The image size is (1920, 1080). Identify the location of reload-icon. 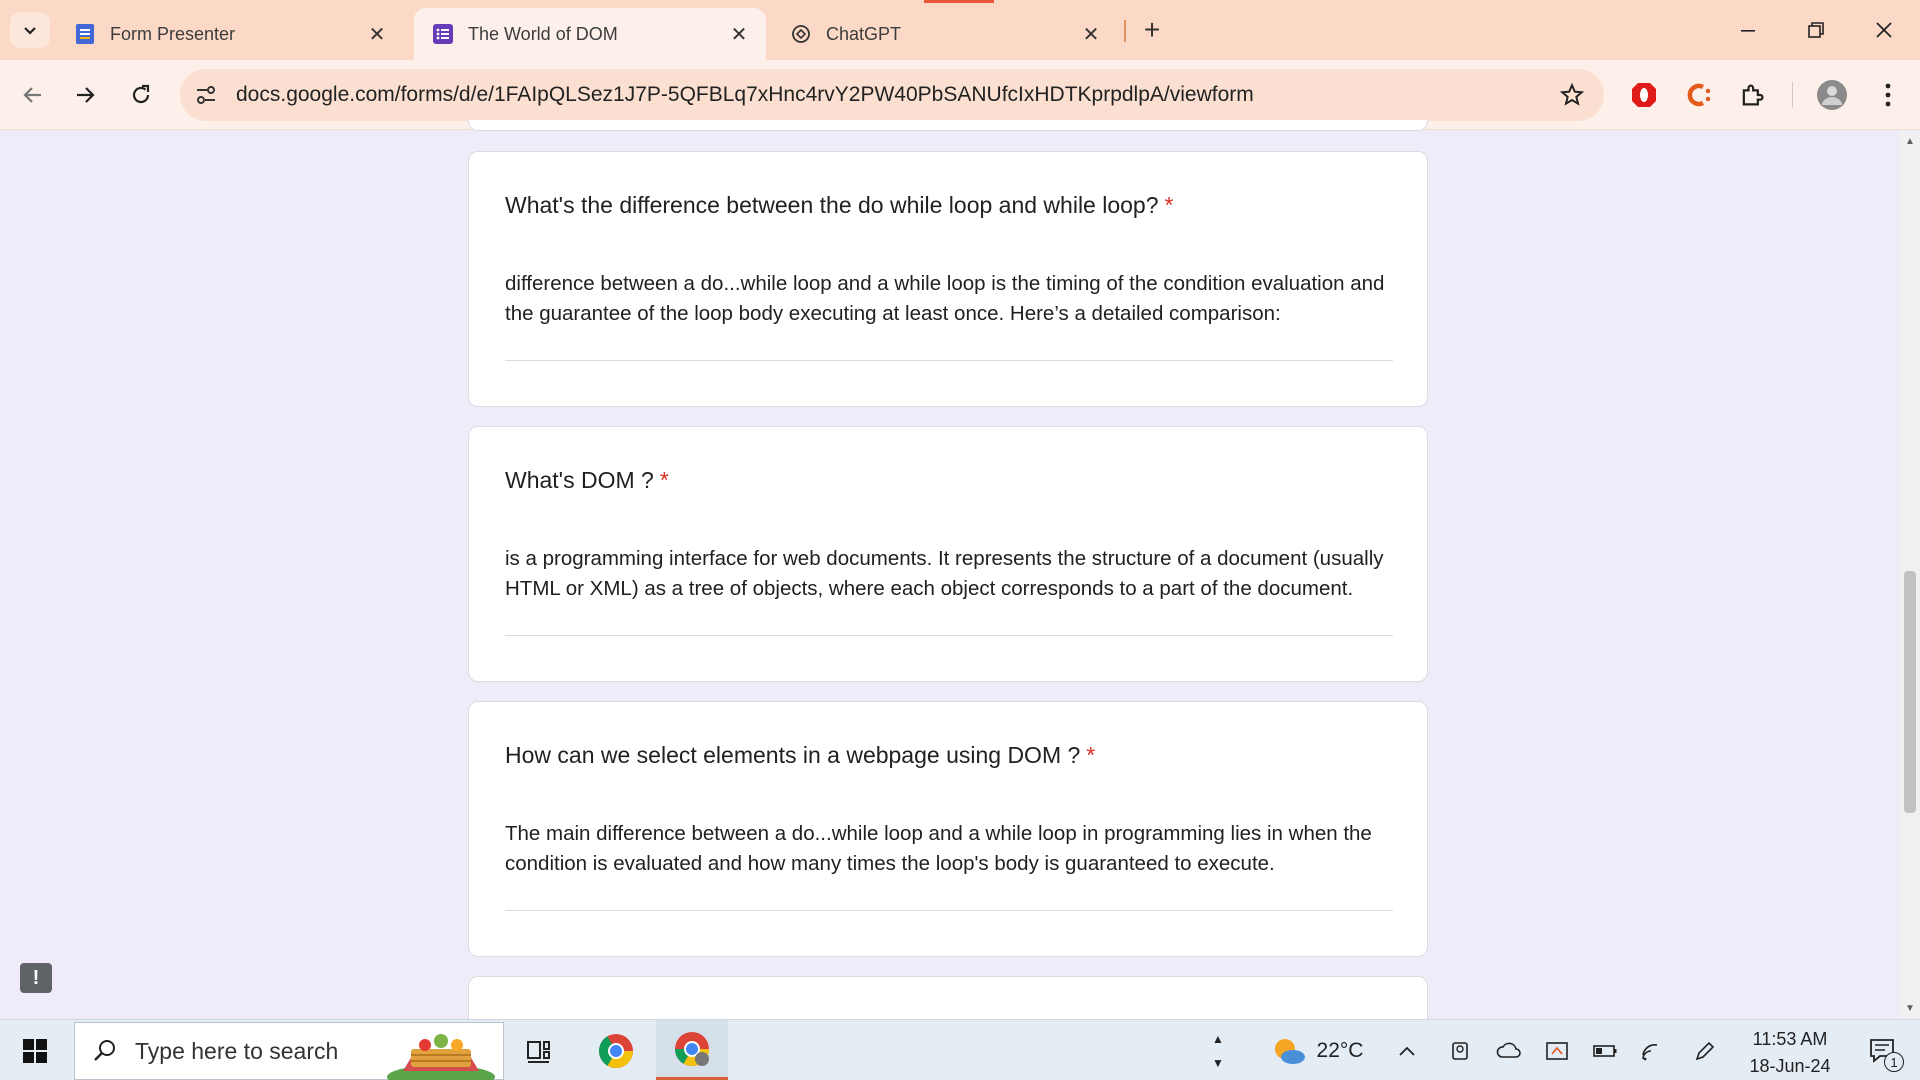
(141, 94).